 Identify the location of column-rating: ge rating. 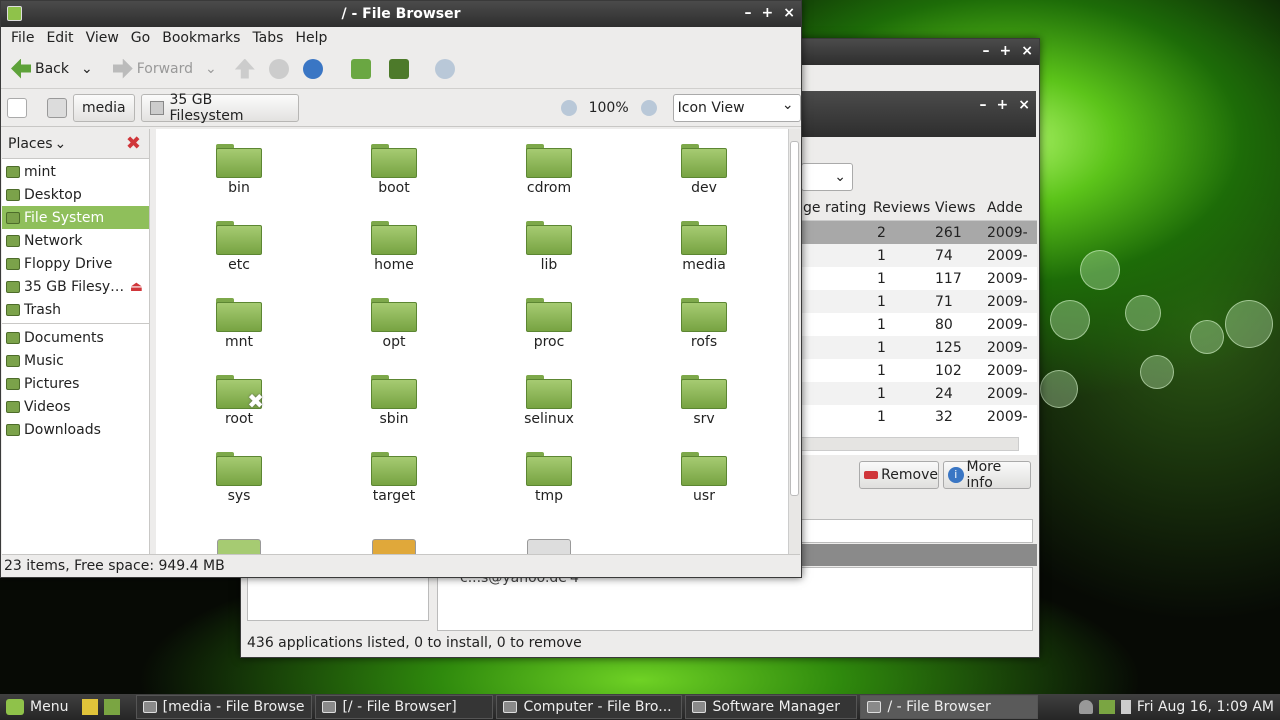
(835, 208).